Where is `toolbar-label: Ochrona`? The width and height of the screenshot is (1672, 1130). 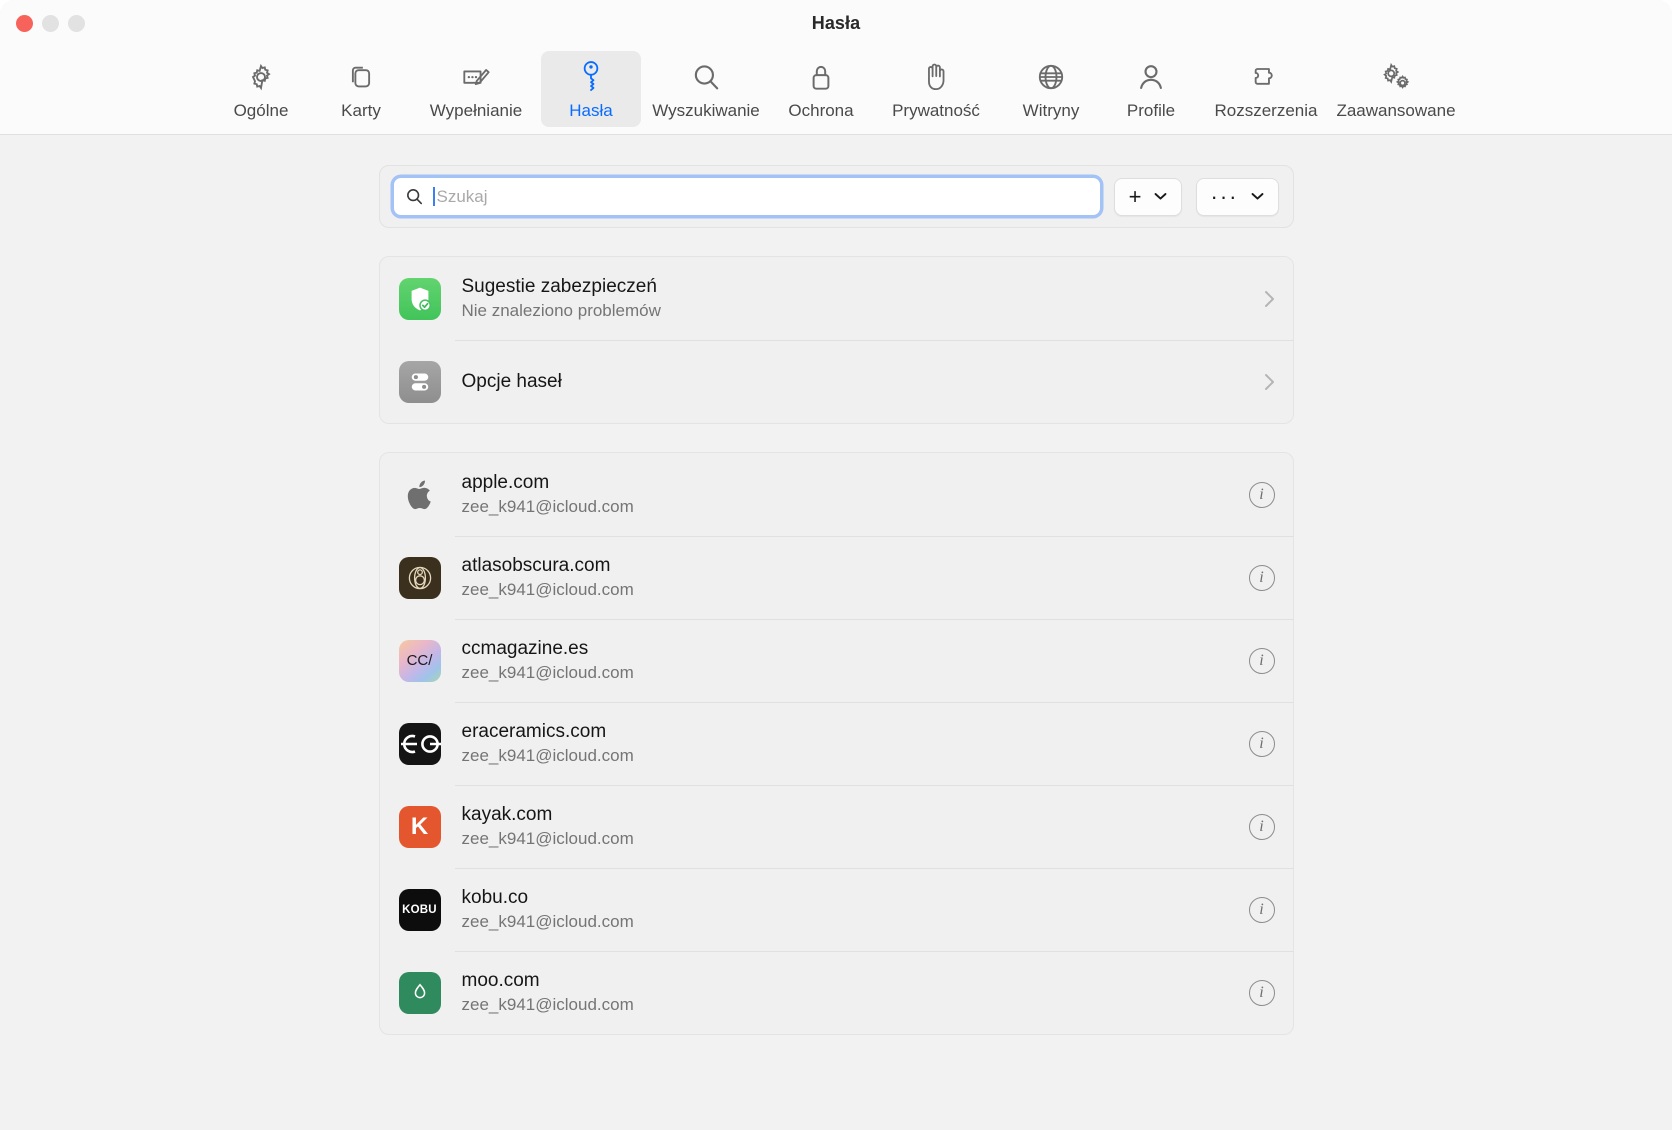
toolbar-label: Ochrona is located at coordinates (821, 110).